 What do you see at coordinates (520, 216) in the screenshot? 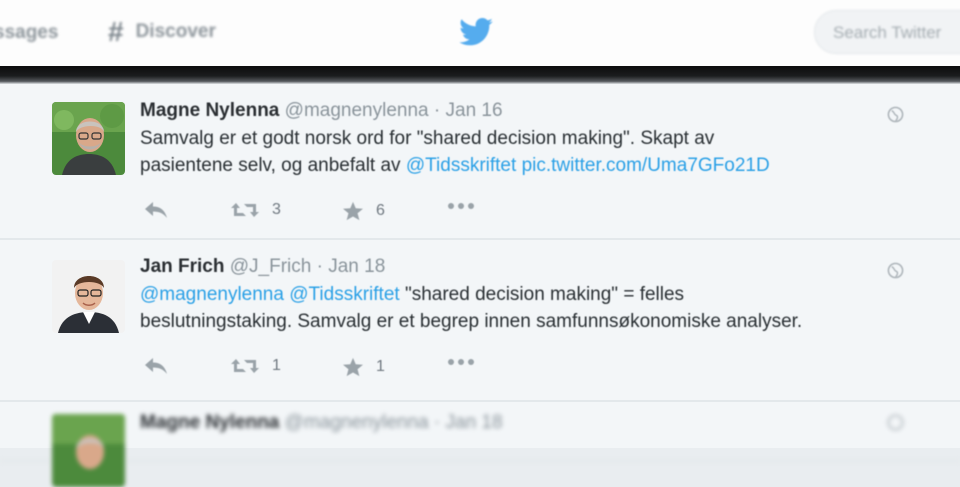
I see `tweet-actions: 3 6` at bounding box center [520, 216].